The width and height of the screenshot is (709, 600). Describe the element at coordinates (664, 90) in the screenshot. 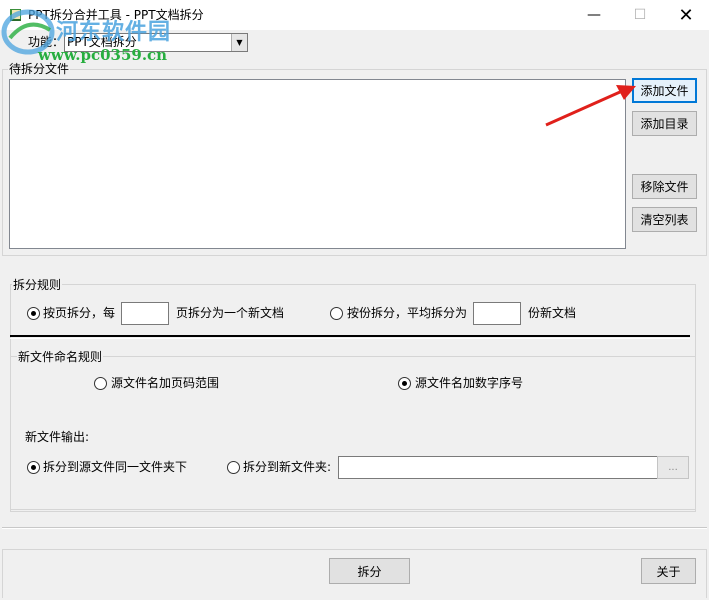

I see `add-file-button: 添加文件` at that location.